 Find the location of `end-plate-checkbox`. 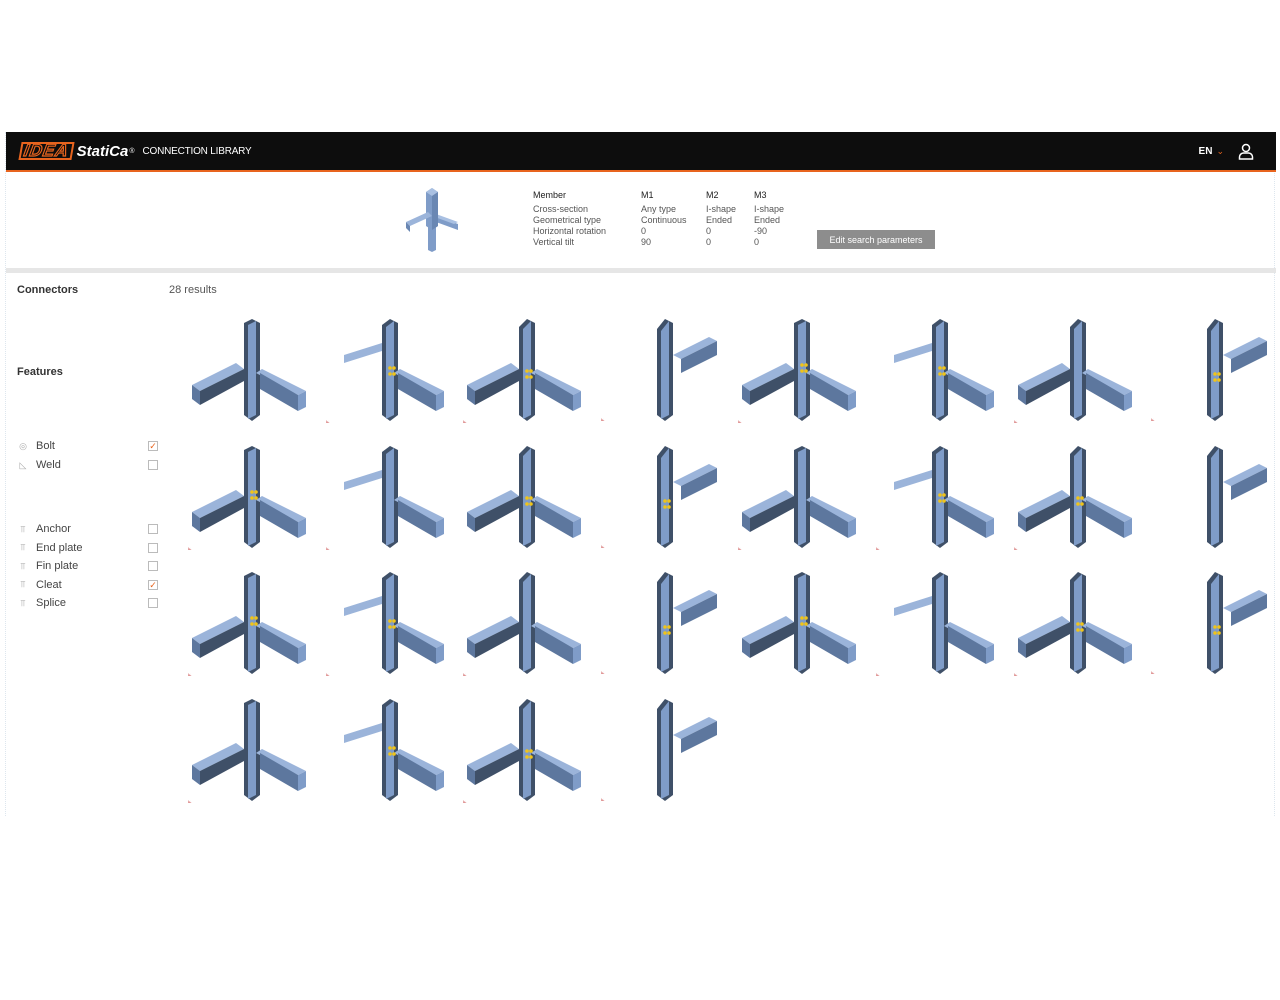

end-plate-checkbox is located at coordinates (153, 547).